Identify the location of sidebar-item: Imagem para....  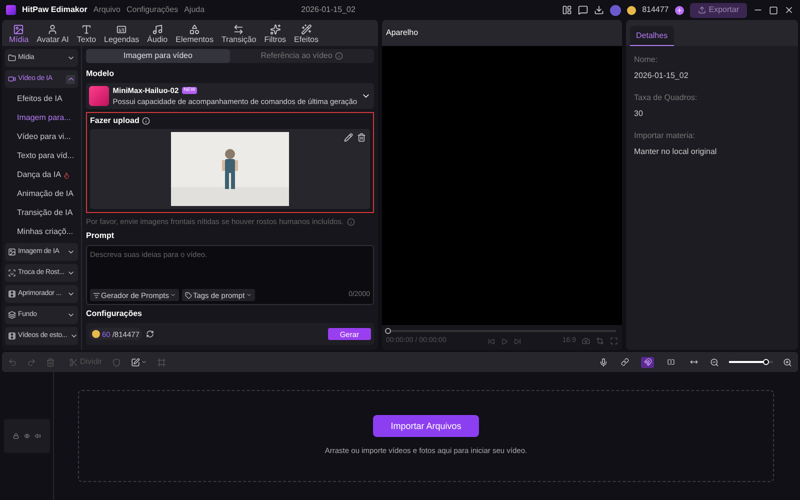
(41, 118).